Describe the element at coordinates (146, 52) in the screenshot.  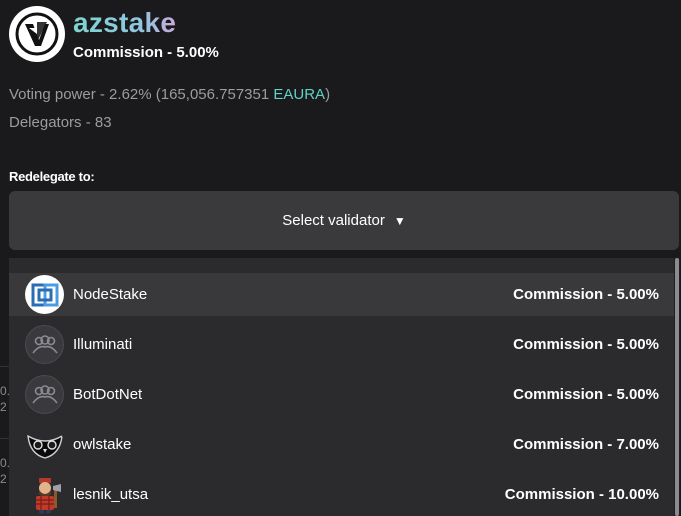
I see `validator-commission: Commission - 5.00%` at that location.